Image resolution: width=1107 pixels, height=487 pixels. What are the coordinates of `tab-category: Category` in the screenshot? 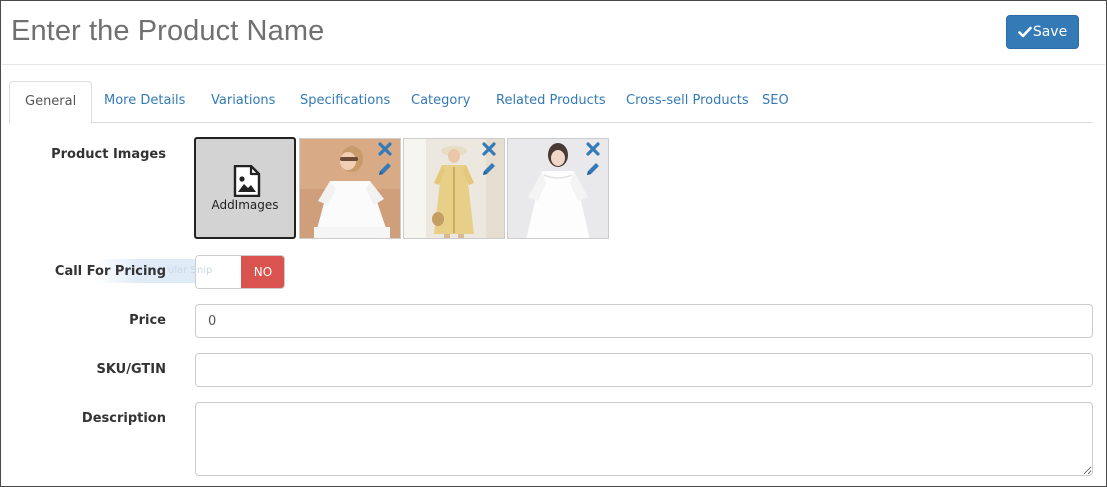 It's located at (440, 102).